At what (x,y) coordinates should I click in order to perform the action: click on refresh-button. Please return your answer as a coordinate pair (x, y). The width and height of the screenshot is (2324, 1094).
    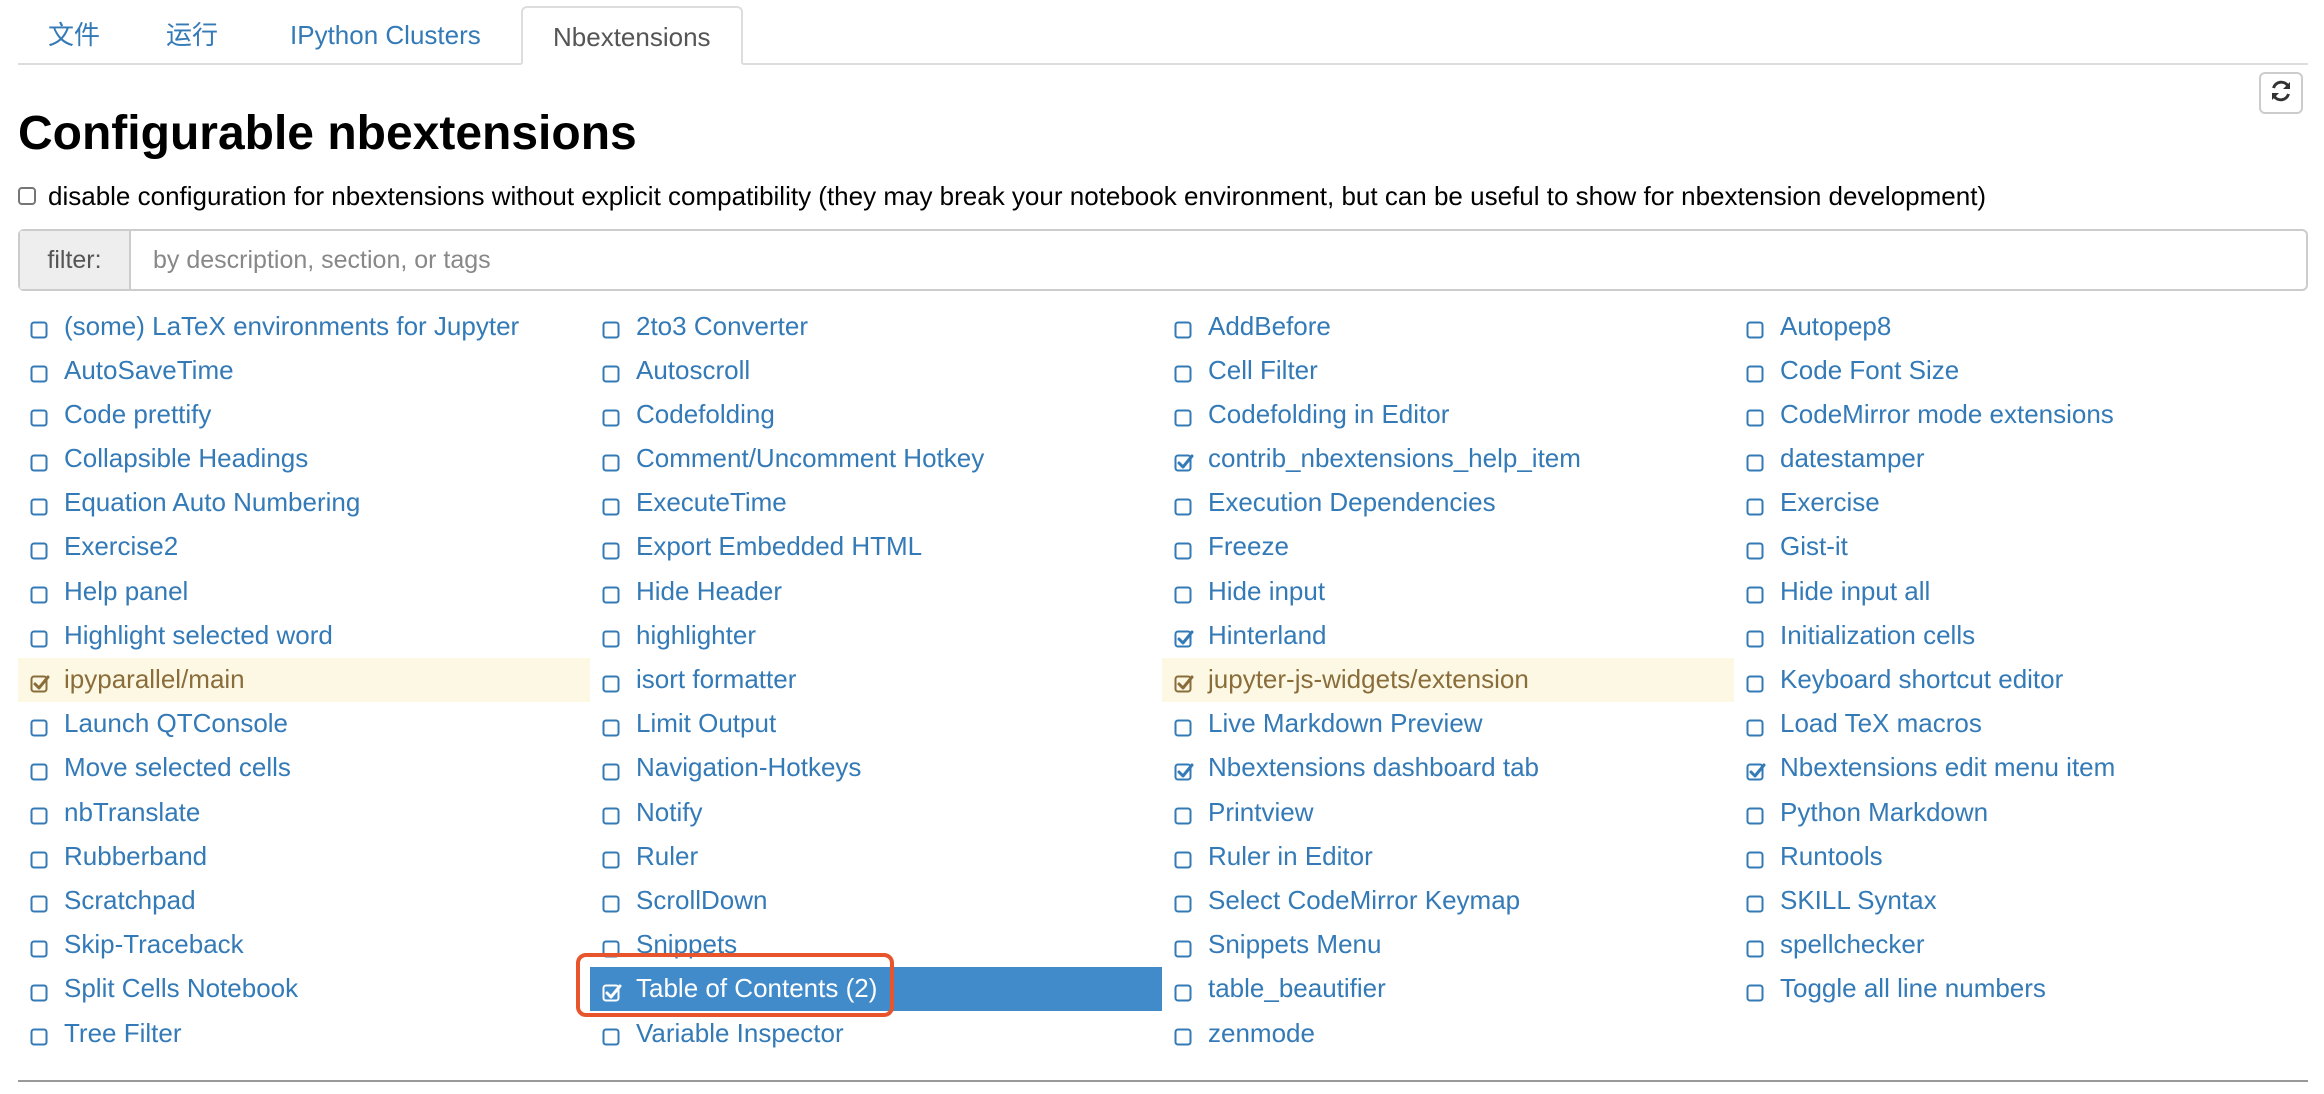
    Looking at the image, I should click on (2281, 93).